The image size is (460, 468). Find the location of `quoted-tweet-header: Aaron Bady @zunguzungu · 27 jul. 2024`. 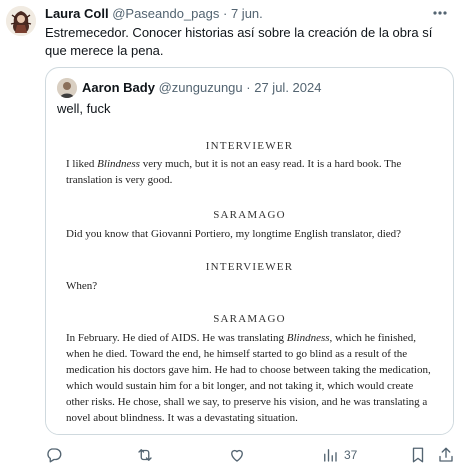

quoted-tweet-header: Aaron Bady @zunguzungu · 27 jul. 2024 is located at coordinates (201, 88).